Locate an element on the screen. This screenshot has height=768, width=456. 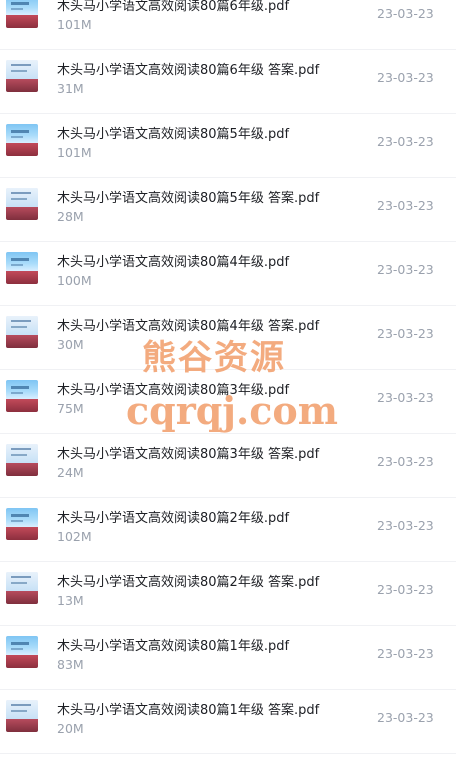
file-row: 木头马小学语文高效阅读80篇1年级.pdf 83M 23-03-23 is located at coordinates (228, 658).